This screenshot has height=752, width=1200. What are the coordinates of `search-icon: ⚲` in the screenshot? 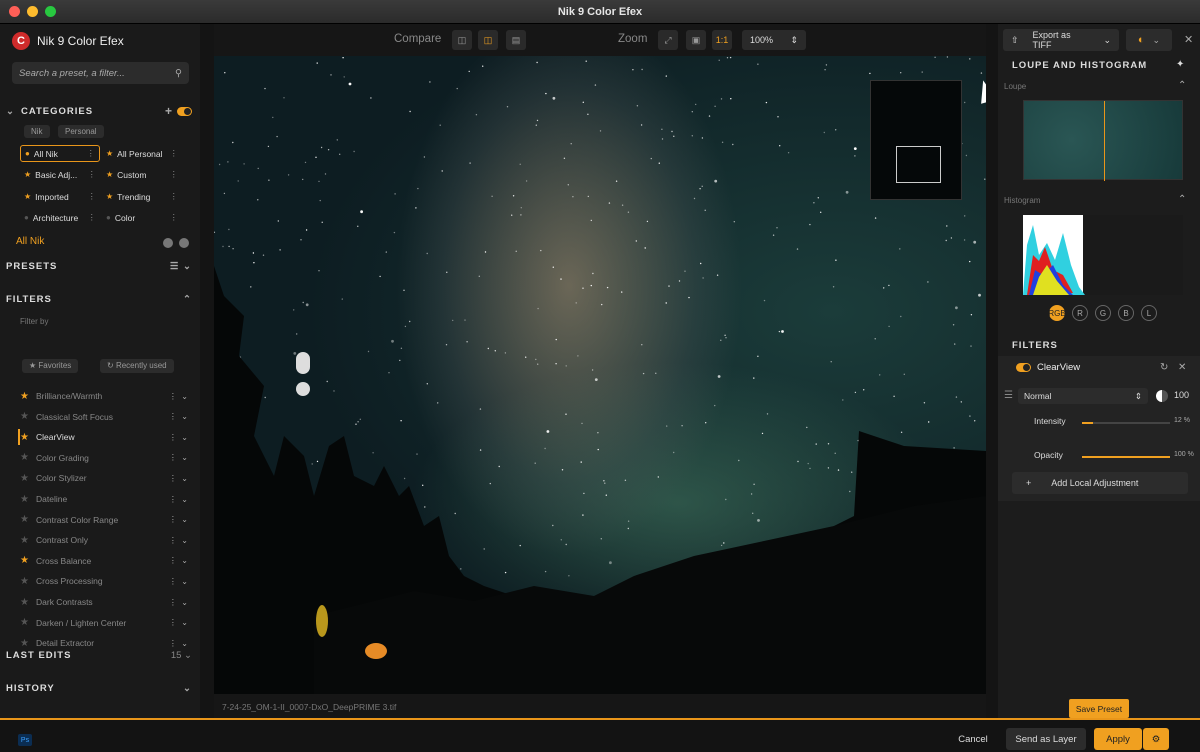 It's located at (178, 73).